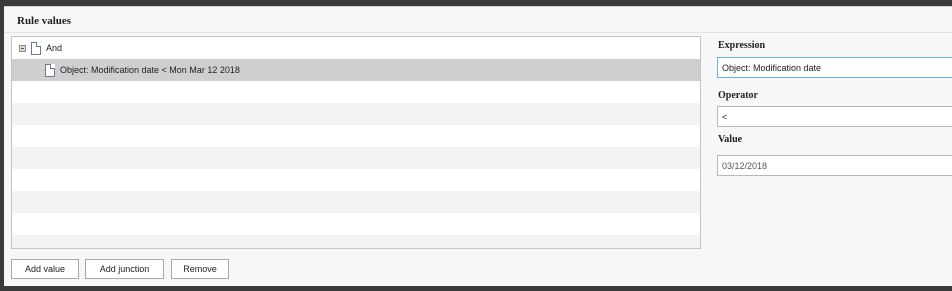 Image resolution: width=952 pixels, height=291 pixels. I want to click on add-value-button: Add value, so click(45, 269).